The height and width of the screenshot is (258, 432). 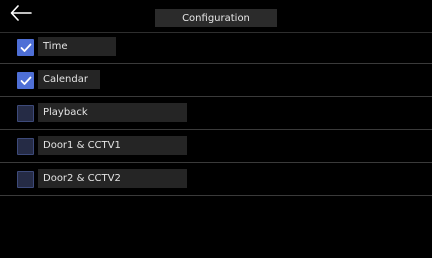 What do you see at coordinates (216, 80) in the screenshot?
I see `option-row-calendar: Calendar` at bounding box center [216, 80].